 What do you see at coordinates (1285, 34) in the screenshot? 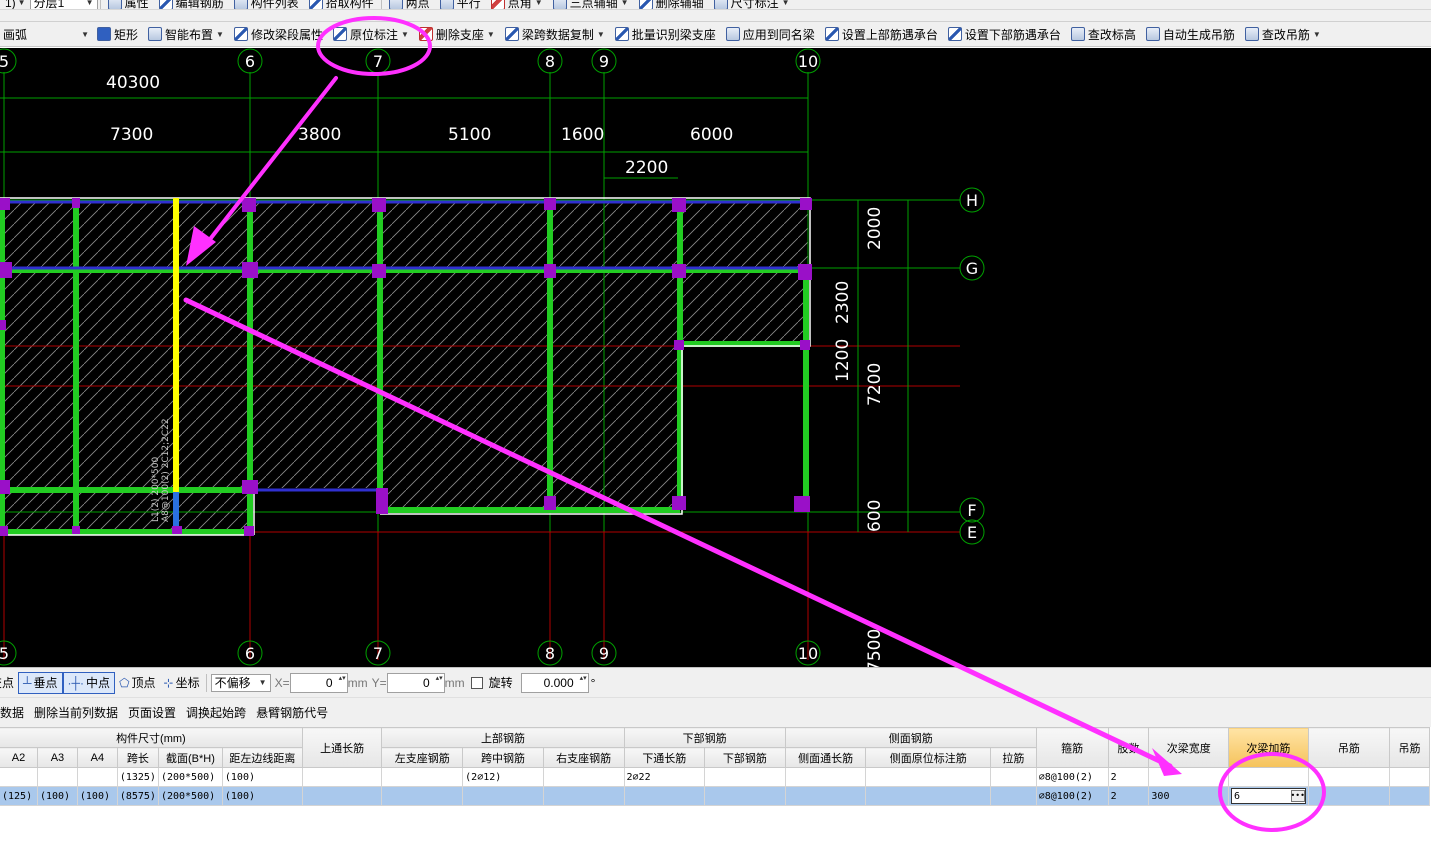
I see `check-hanger-label: 查改吊筋` at bounding box center [1285, 34].